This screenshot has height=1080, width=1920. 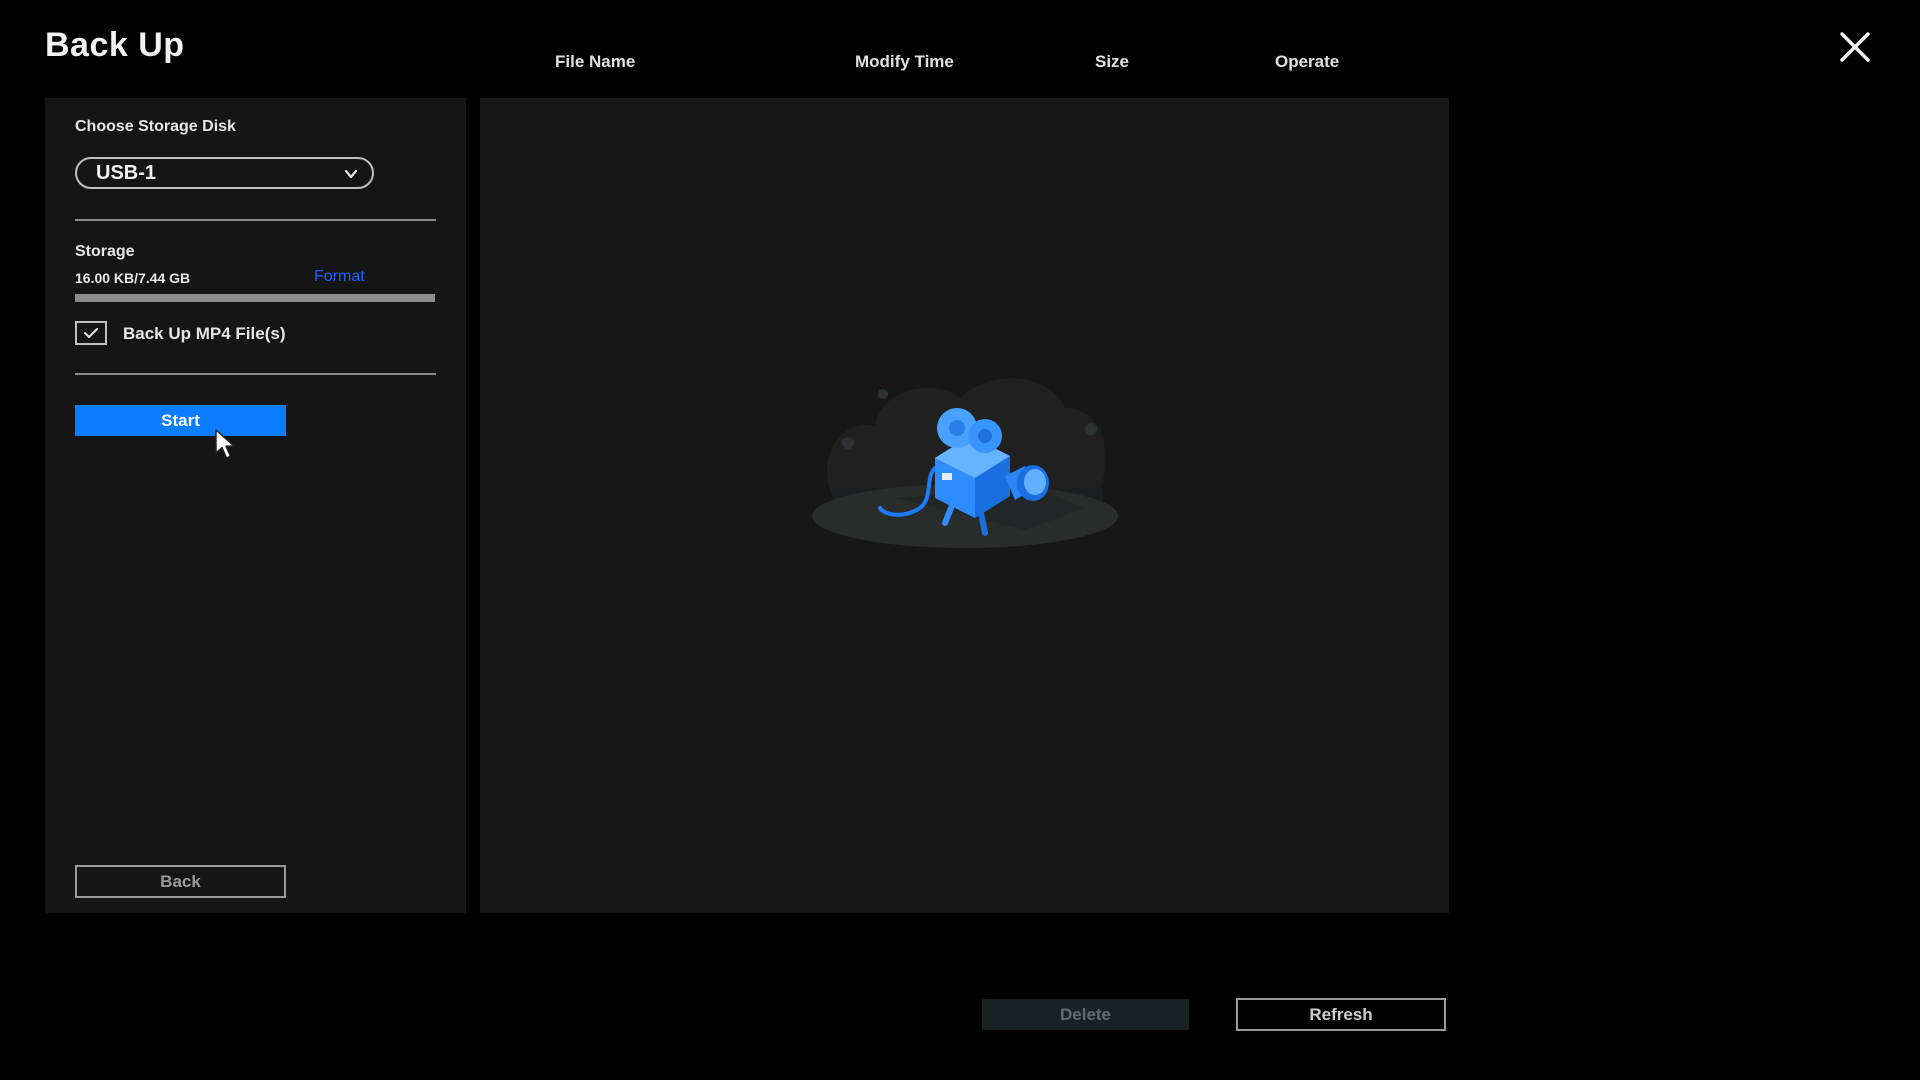 I want to click on mouse-cursor-icon, so click(x=225, y=444).